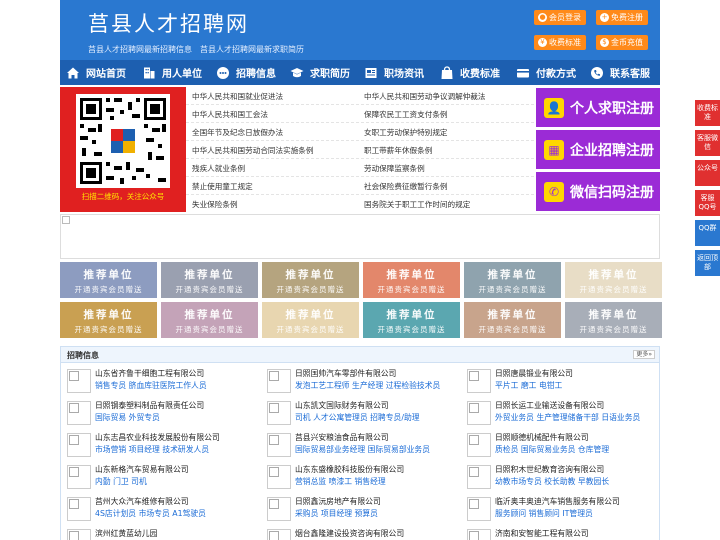 This screenshot has width=720, height=540. What do you see at coordinates (237, 132) in the screenshot?
I see `law-link: 全国年节及纪念日放假办法` at bounding box center [237, 132].